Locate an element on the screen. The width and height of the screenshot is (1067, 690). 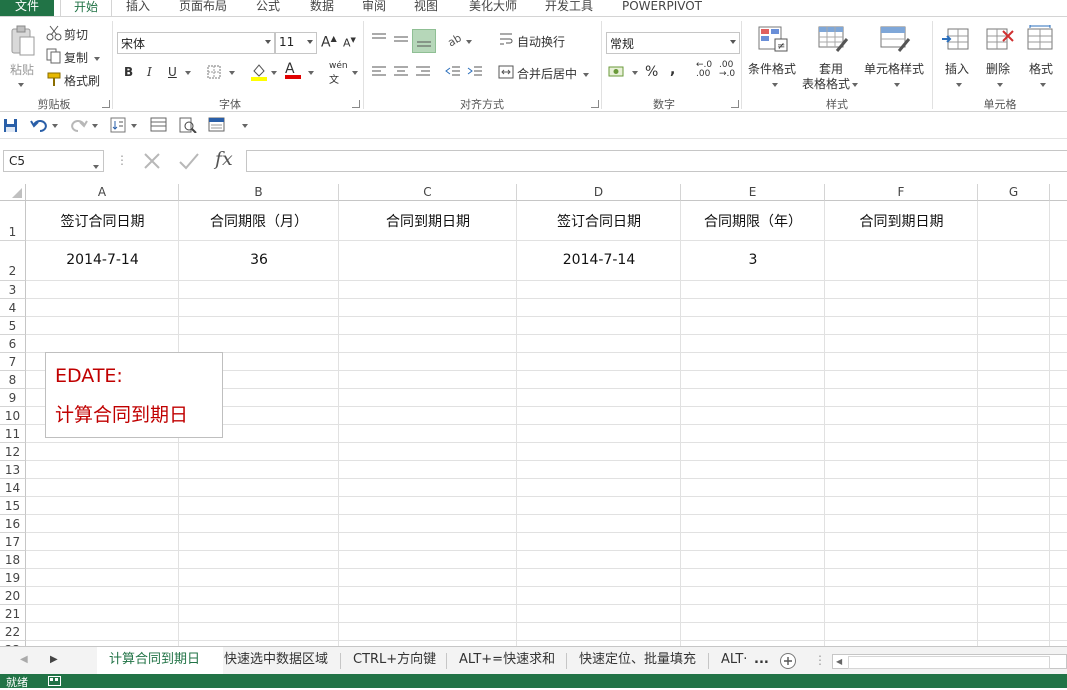
row-header-2: 2 is located at coordinates (13, 261).